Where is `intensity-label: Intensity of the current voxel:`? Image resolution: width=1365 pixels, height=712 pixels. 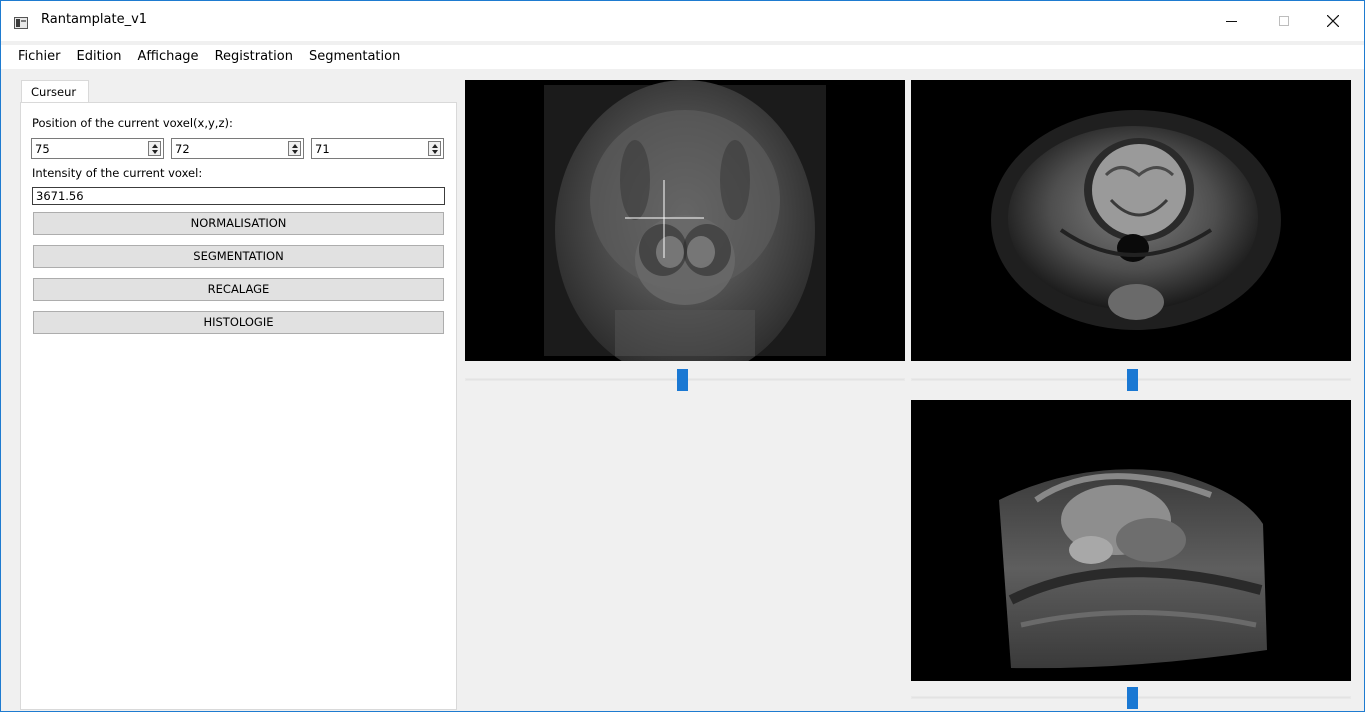 intensity-label: Intensity of the current voxel: is located at coordinates (117, 173).